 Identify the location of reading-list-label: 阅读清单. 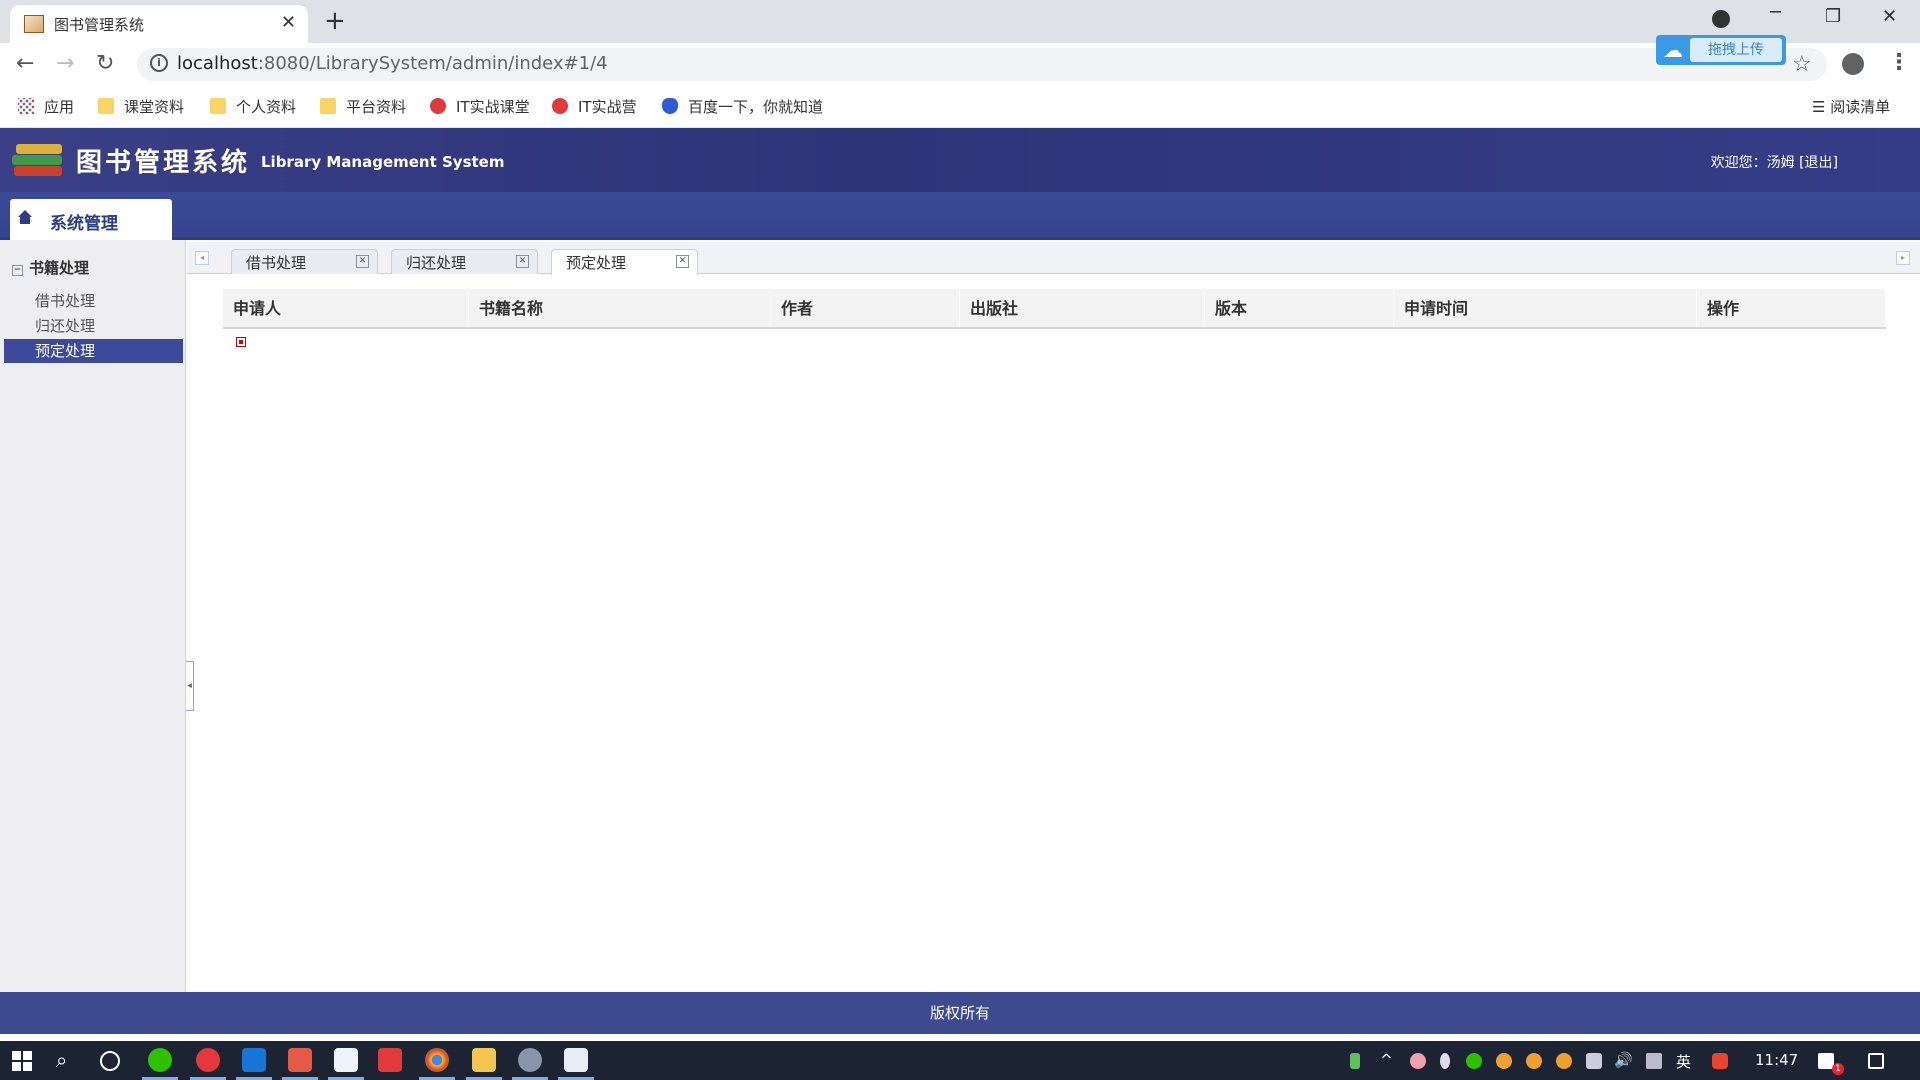
(1860, 107).